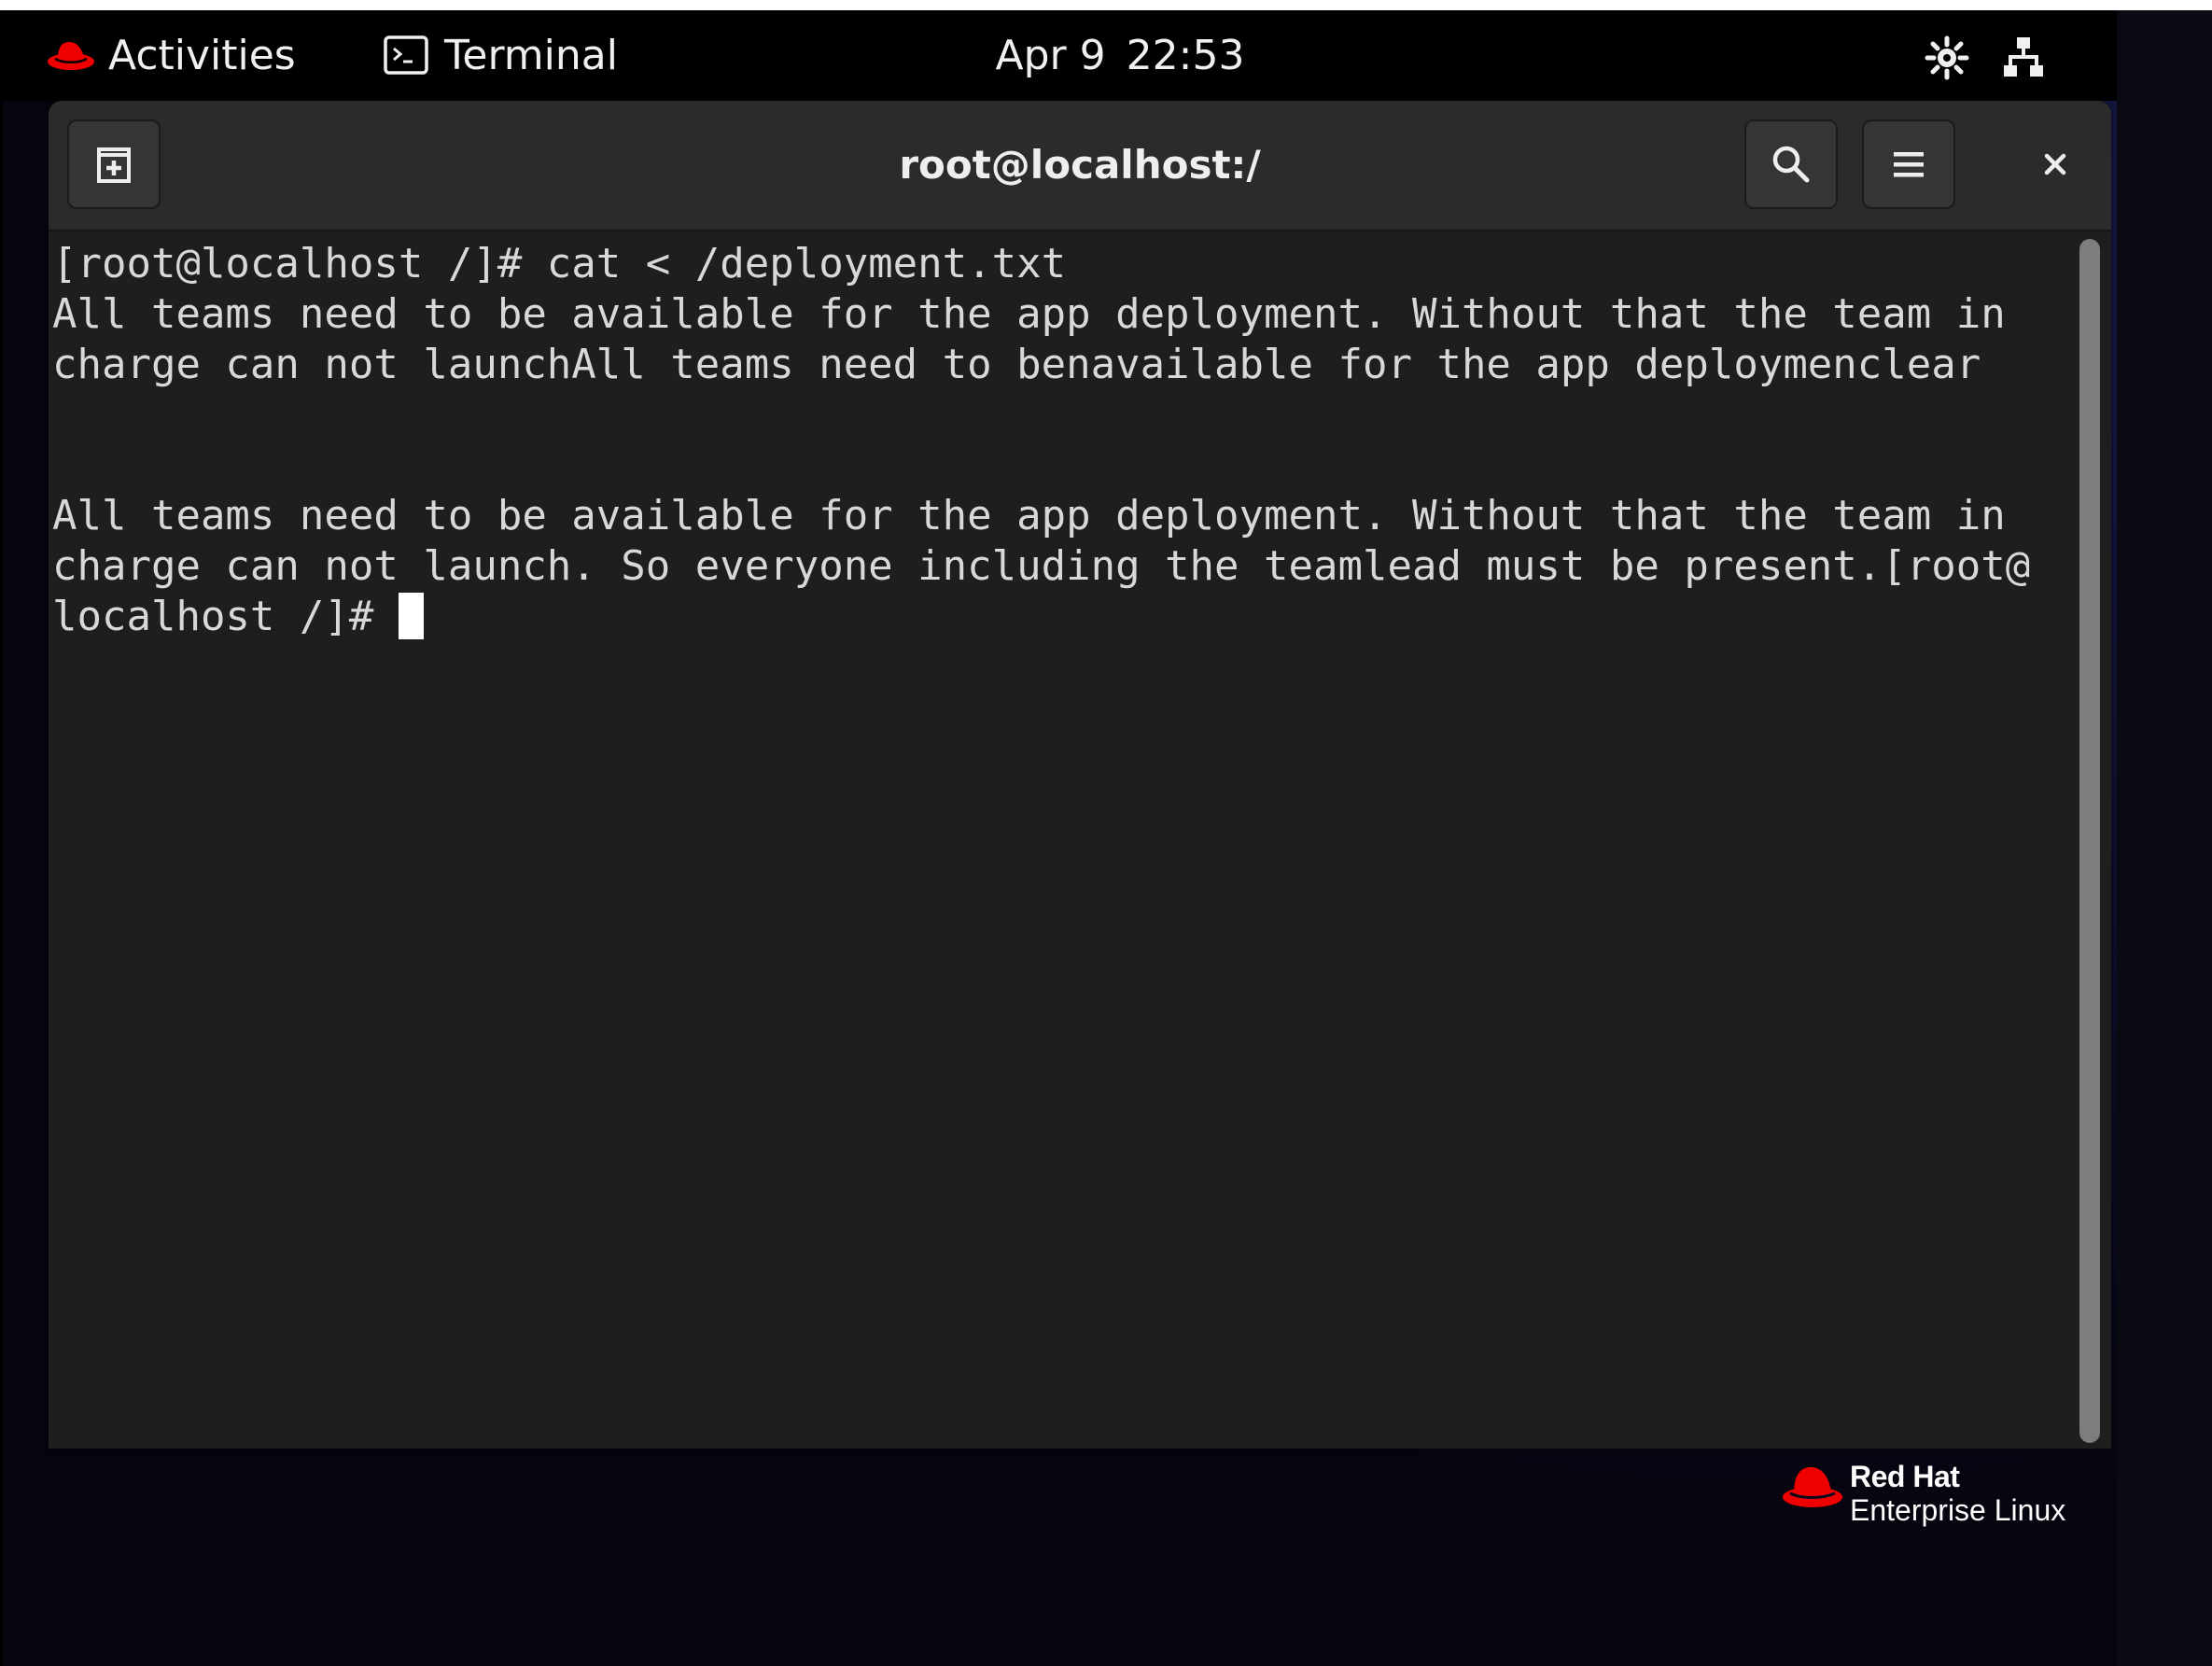  What do you see at coordinates (225, 616) in the screenshot?
I see `terminal-prompt: localhost /]#` at bounding box center [225, 616].